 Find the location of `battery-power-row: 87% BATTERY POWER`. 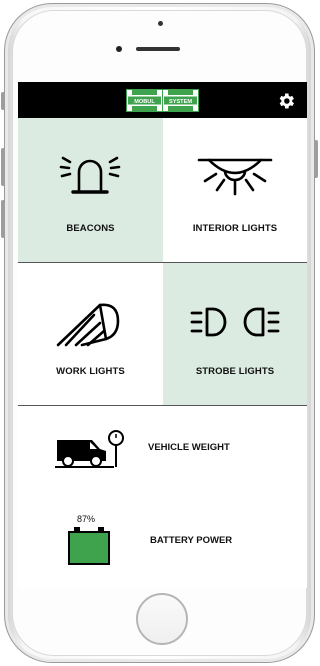

battery-power-row: 87% BATTERY POWER is located at coordinates (162, 539).